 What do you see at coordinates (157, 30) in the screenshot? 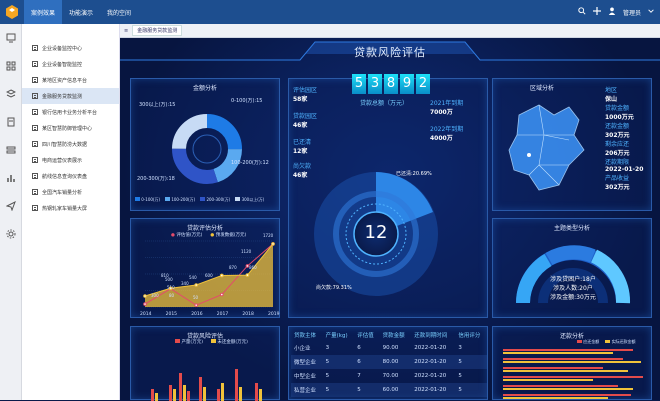
I see `tab-loan-monitor: 金融服务贷款监测` at bounding box center [157, 30].